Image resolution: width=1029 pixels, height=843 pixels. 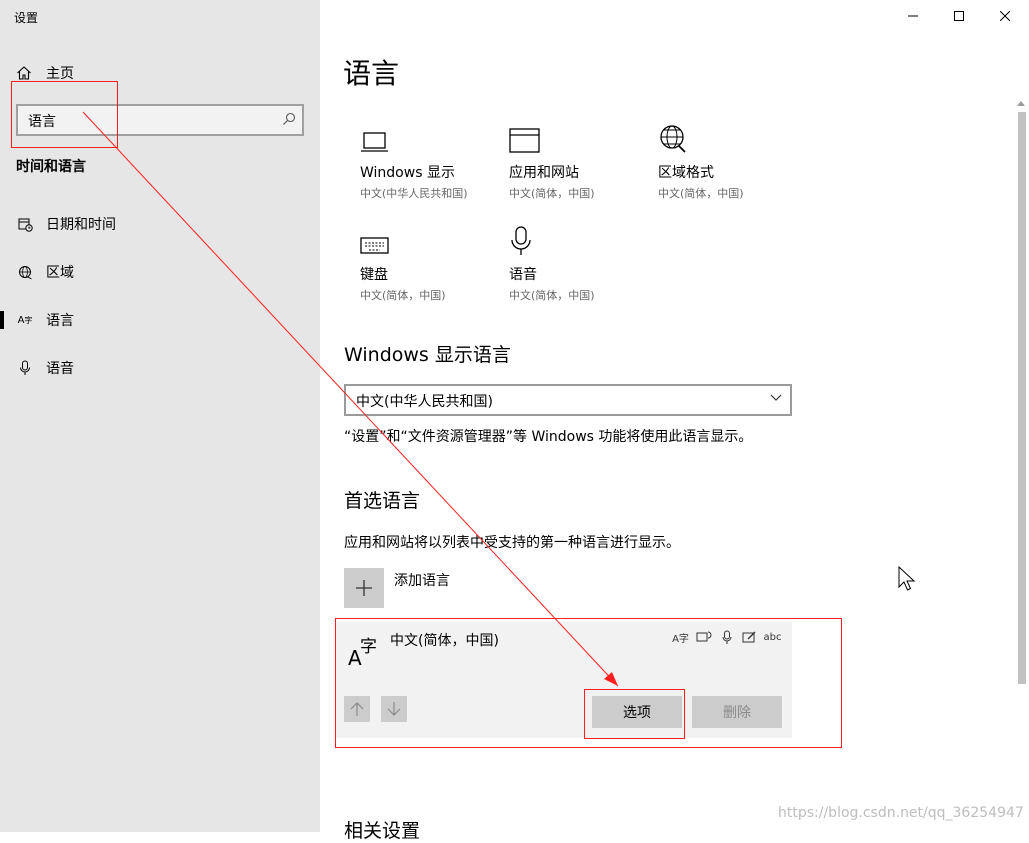 What do you see at coordinates (776, 397) in the screenshot?
I see `chevron-down-icon` at bounding box center [776, 397].